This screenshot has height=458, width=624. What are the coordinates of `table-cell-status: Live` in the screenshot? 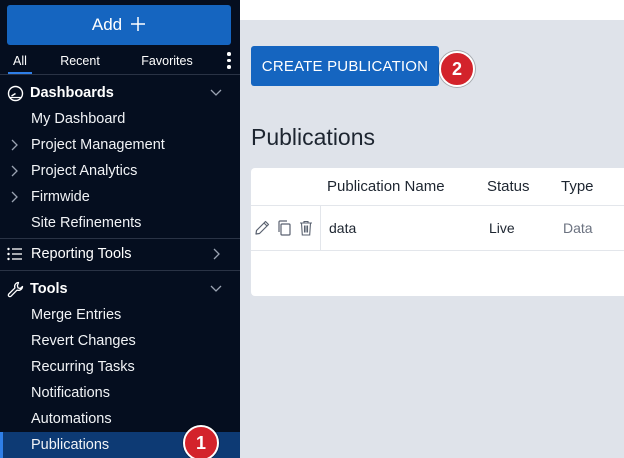 It's located at (502, 228).